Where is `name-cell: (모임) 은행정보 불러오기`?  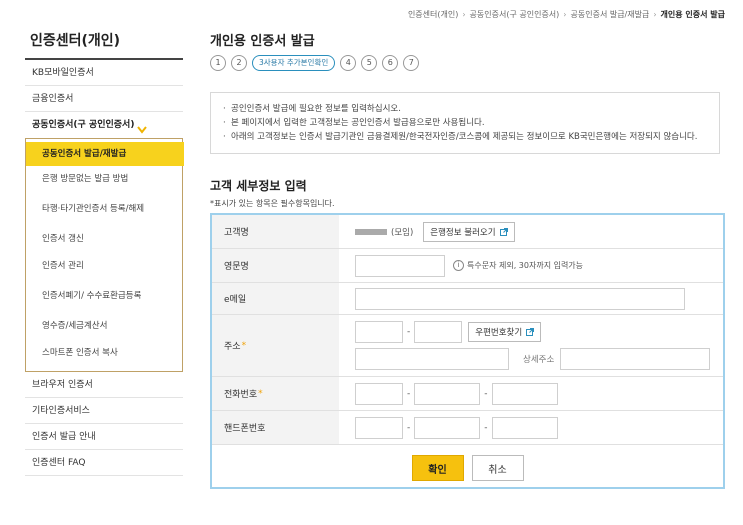
name-cell: (모임) 은행정보 불러오기 is located at coordinates (531, 231).